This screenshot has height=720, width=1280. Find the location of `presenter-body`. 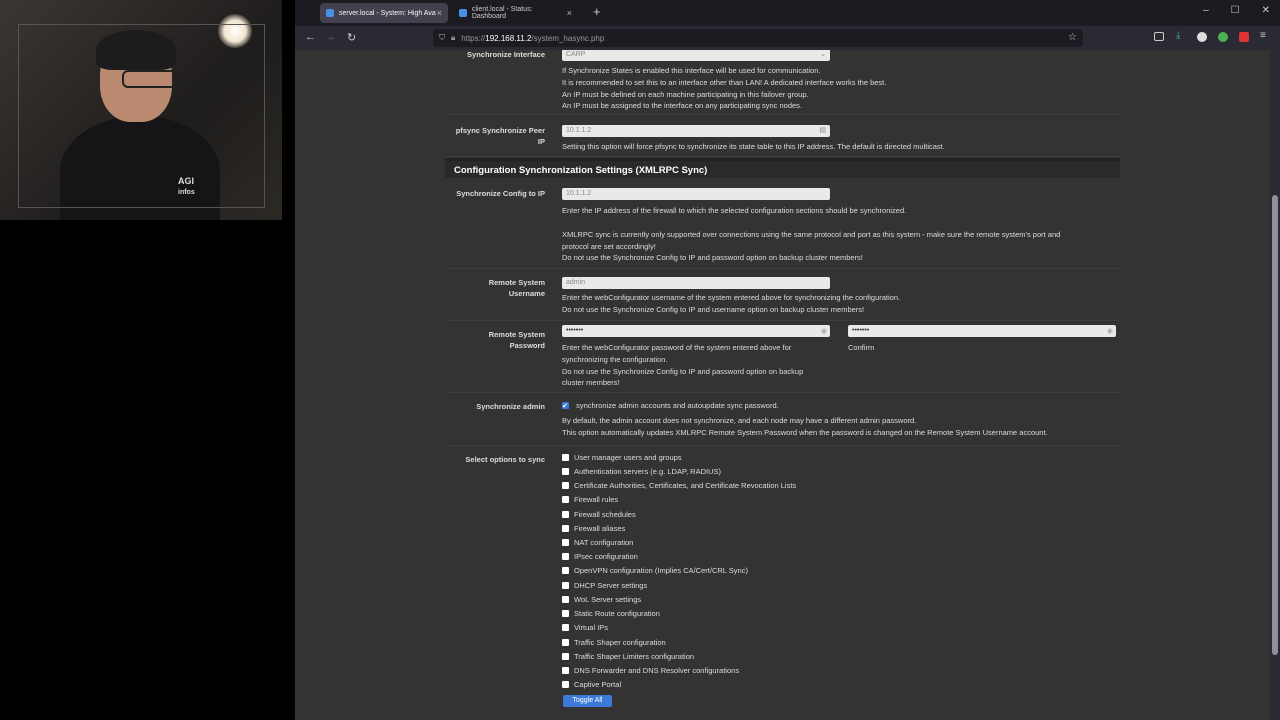

presenter-body is located at coordinates (140, 168).